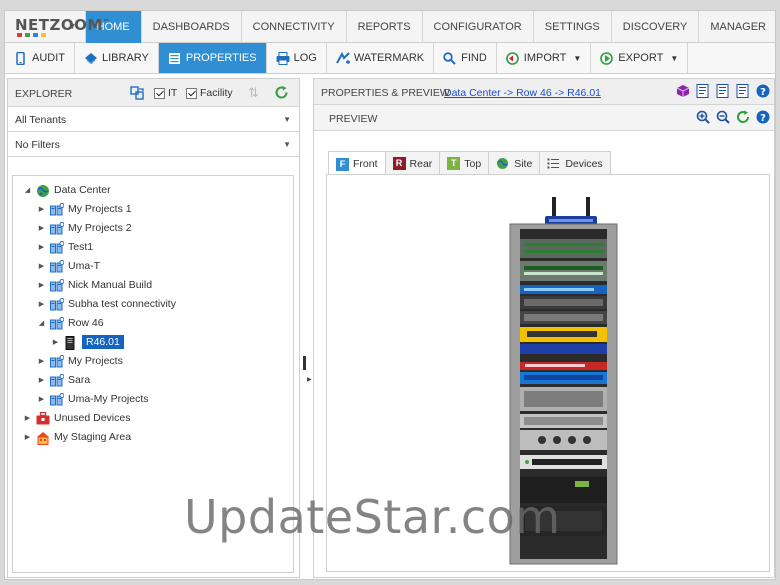  I want to click on tab-connectivity: CONNECTIVITY, so click(294, 27).